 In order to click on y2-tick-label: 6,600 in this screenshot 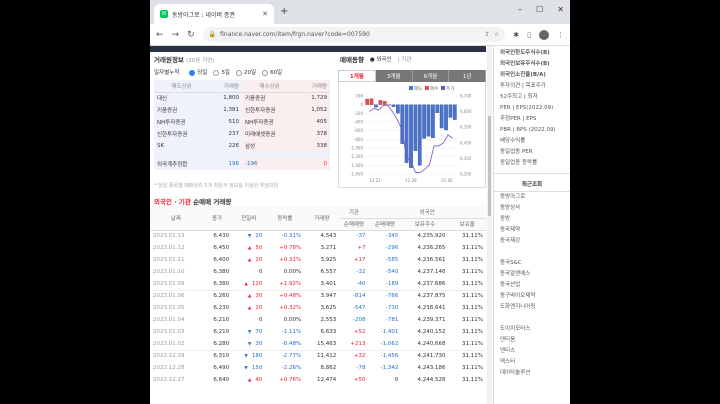, I will do `click(466, 111)`.